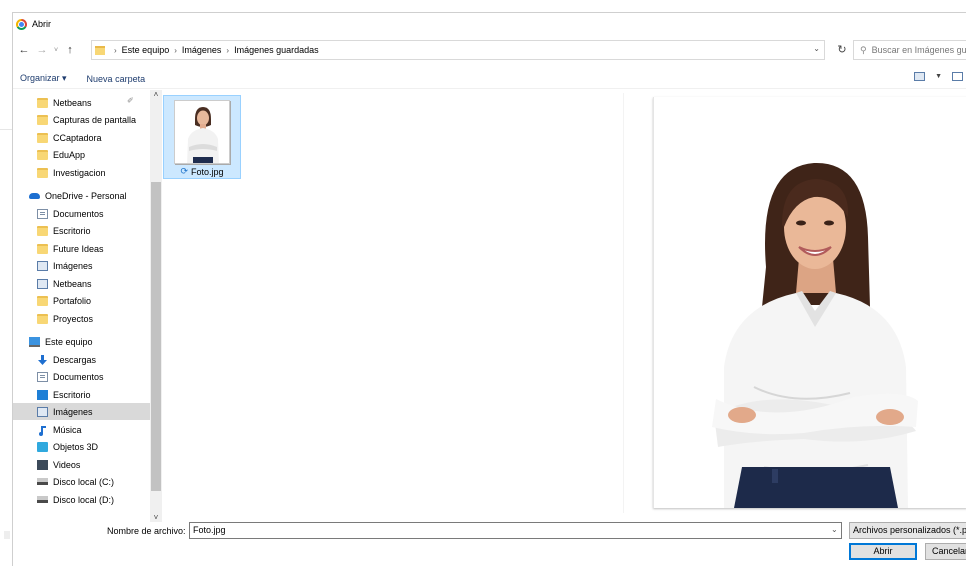  Describe the element at coordinates (156, 336) in the screenshot. I see `scroll-thumb` at that location.